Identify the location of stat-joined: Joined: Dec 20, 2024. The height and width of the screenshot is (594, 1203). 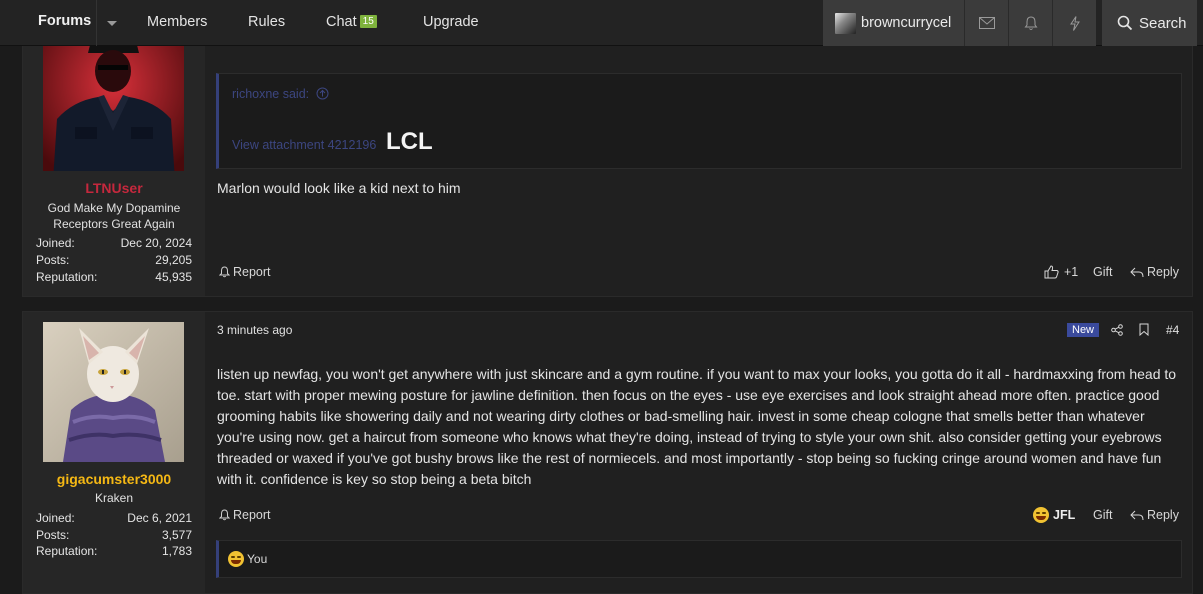
(114, 243).